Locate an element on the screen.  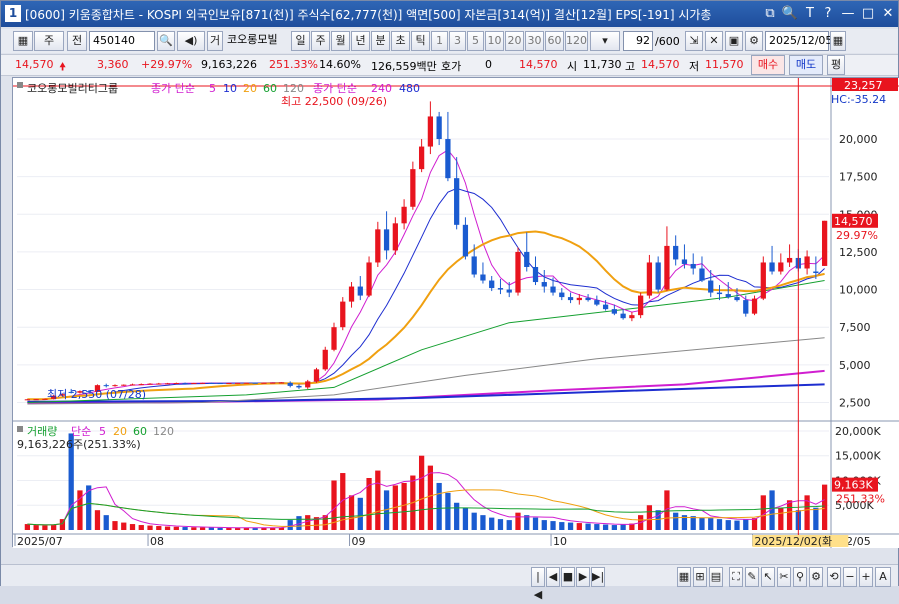
tool-icon-5: ⚲ is located at coordinates (800, 577).